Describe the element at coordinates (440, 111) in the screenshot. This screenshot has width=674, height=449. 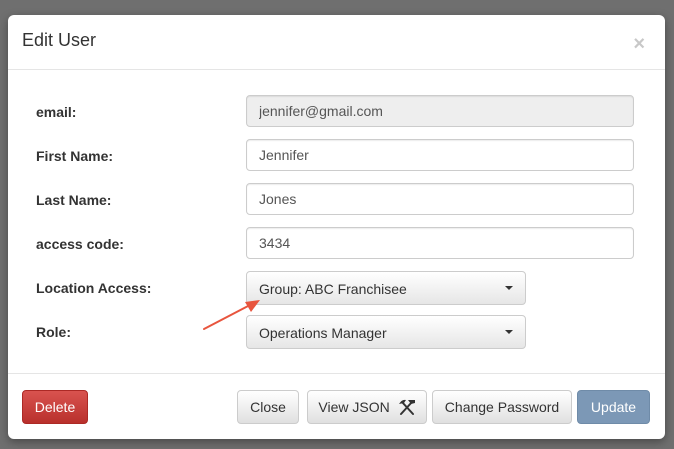
I see `email-field` at that location.